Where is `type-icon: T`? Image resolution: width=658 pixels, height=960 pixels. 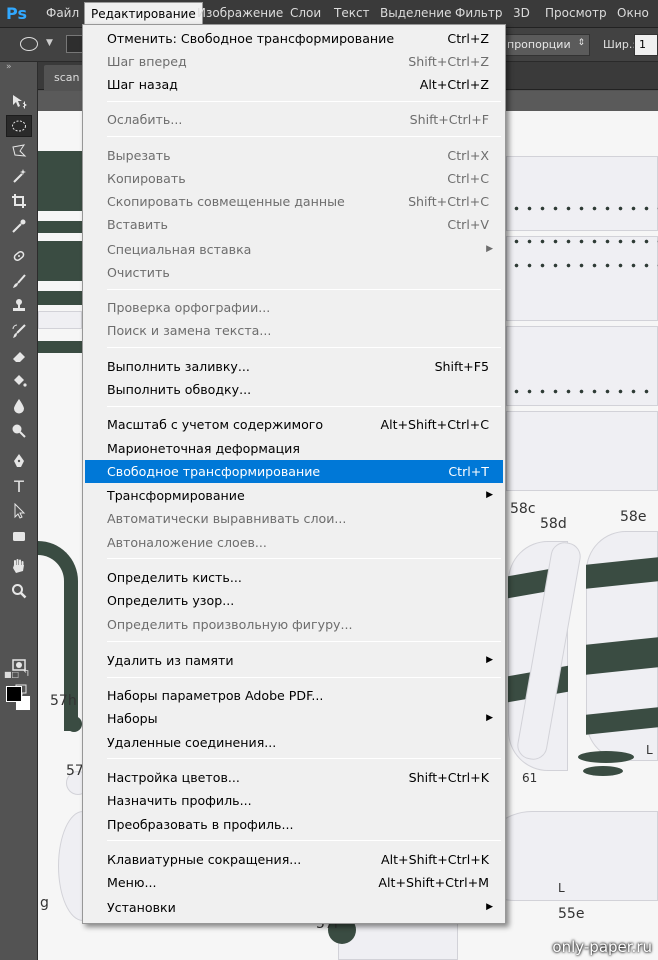 type-icon: T is located at coordinates (19, 486).